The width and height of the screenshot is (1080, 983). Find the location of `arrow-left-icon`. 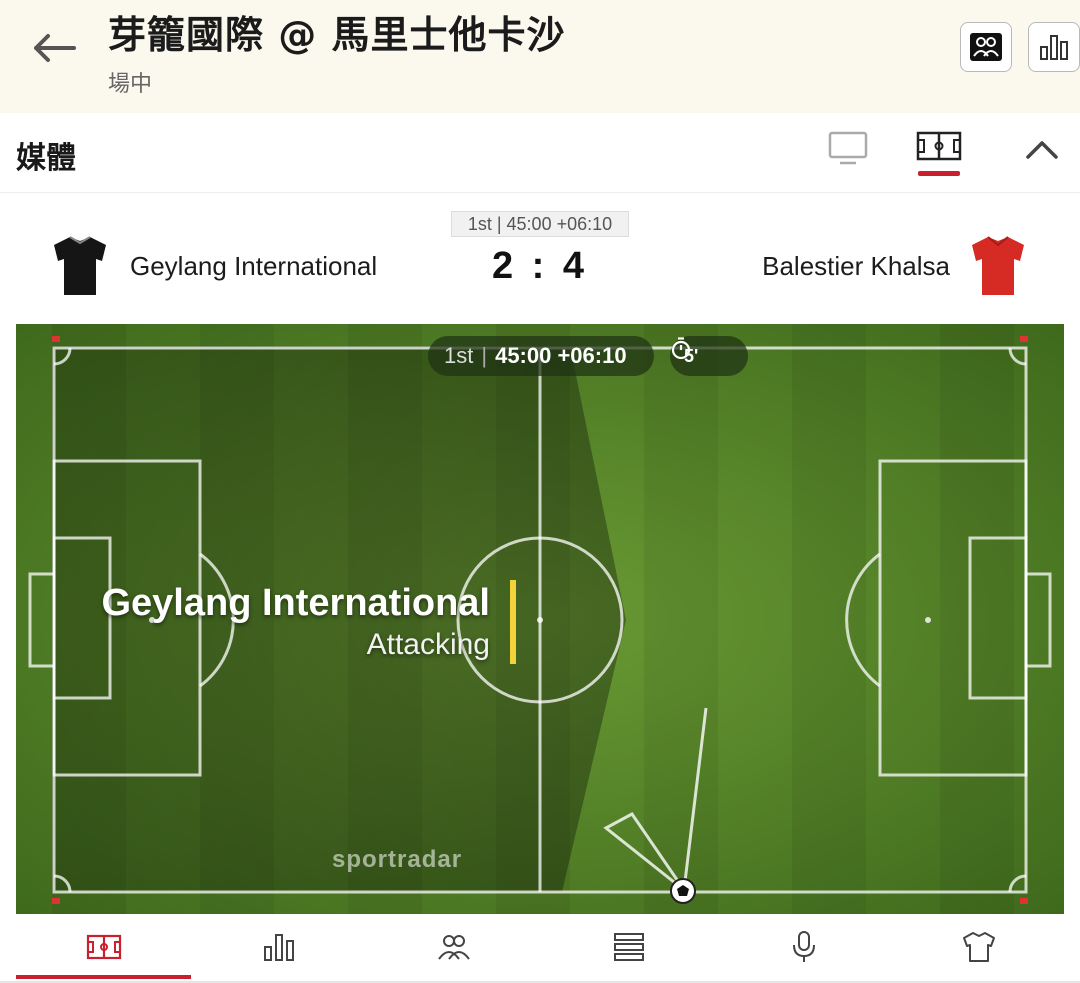

arrow-left-icon is located at coordinates (55, 48).